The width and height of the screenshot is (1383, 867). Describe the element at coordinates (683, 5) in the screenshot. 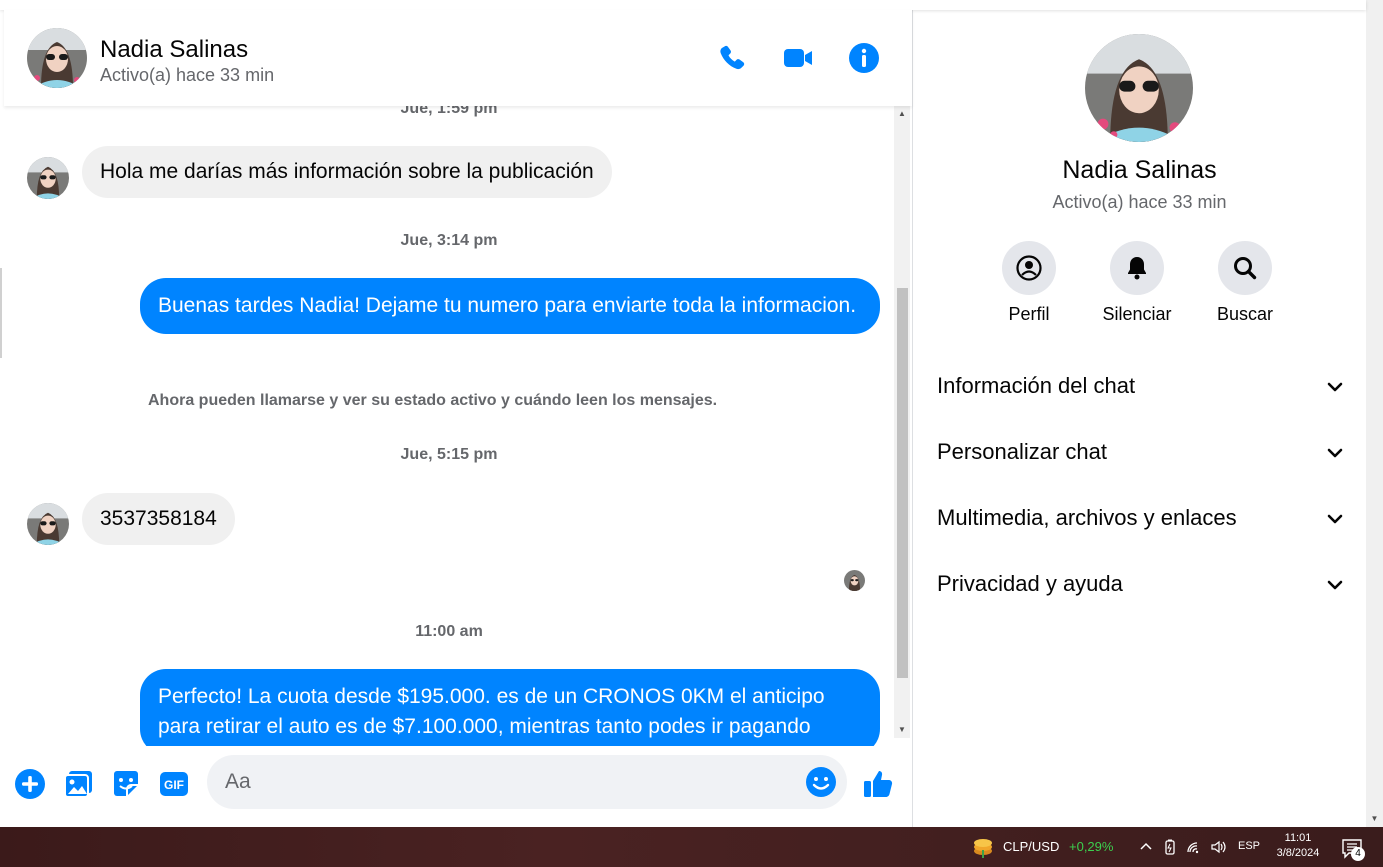

I see `window-top-edge` at that location.